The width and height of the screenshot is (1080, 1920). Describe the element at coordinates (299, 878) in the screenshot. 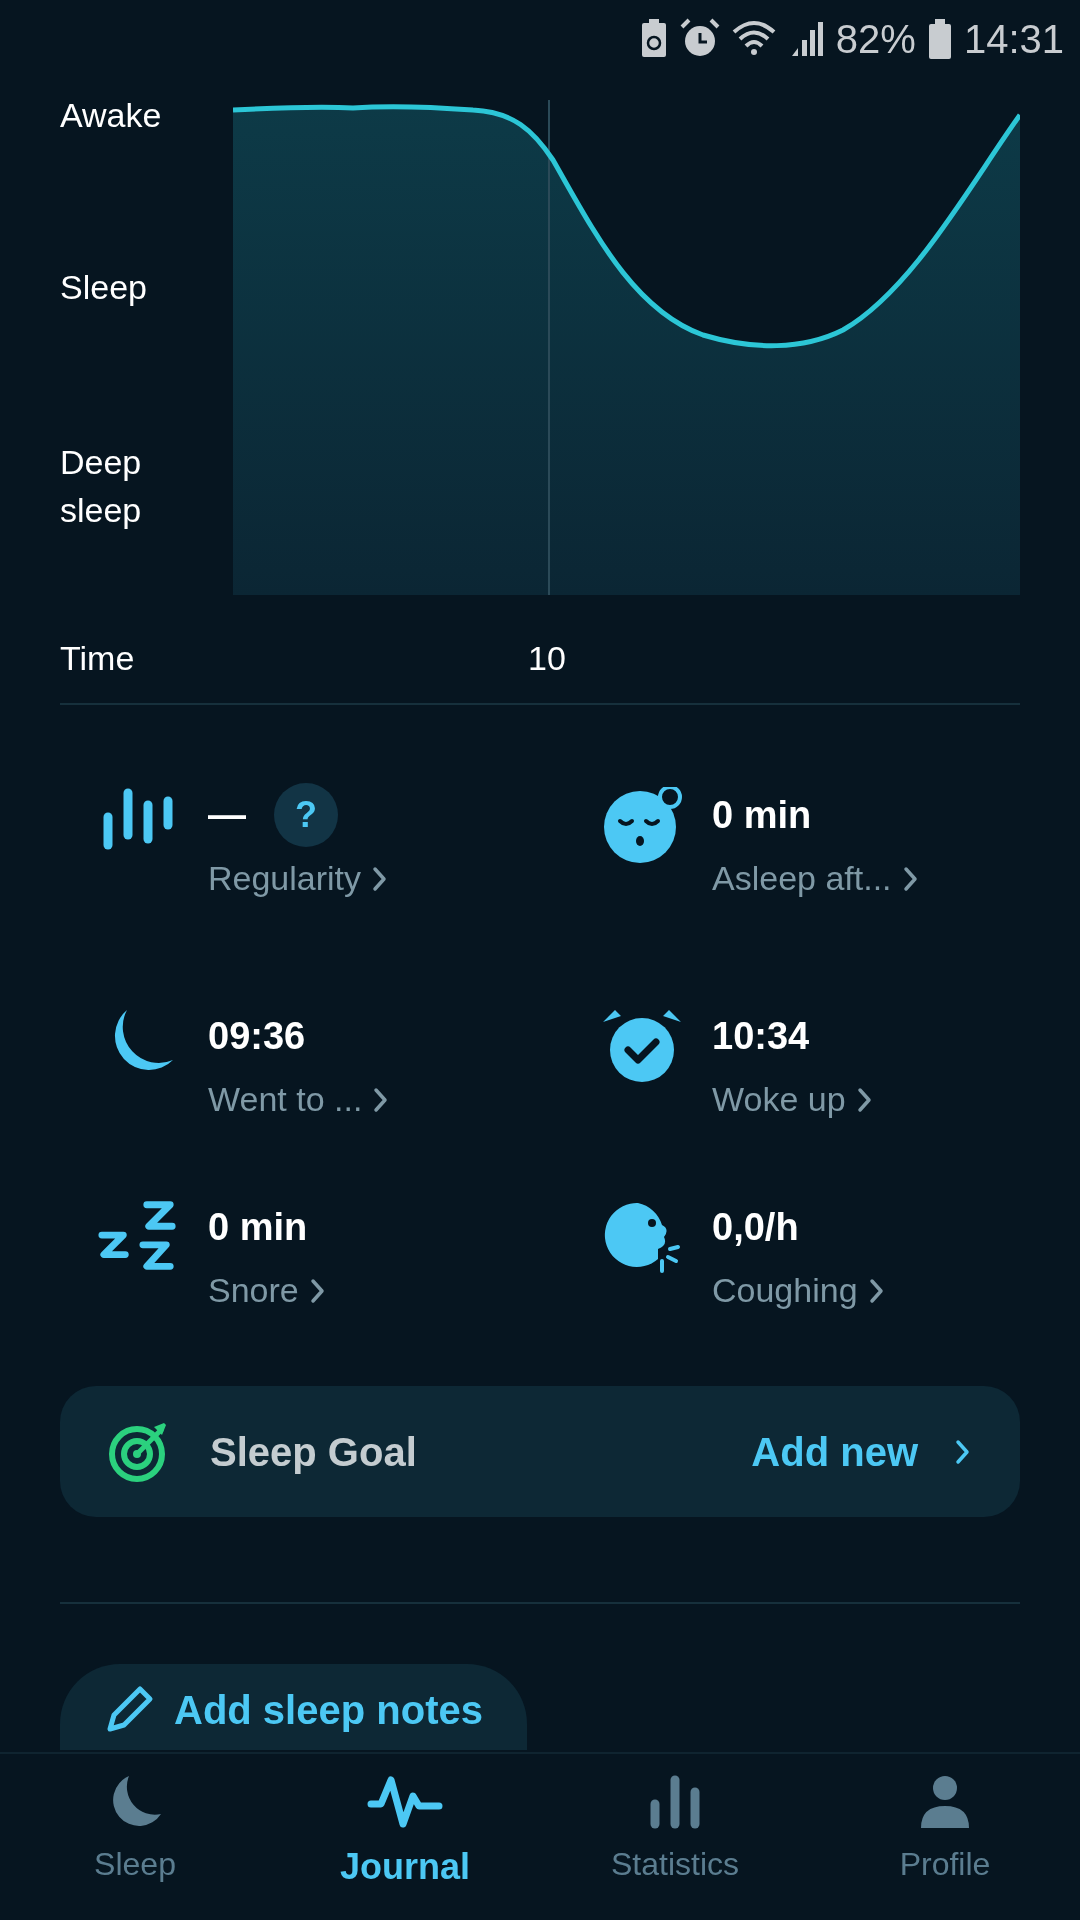

I see `stat-link: Regularity` at that location.